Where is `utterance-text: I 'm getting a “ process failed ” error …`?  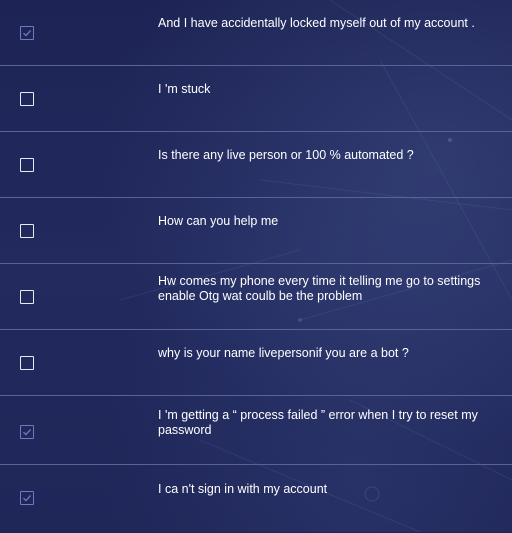 utterance-text: I 'm getting a “ process failed ” error … is located at coordinates (318, 422).